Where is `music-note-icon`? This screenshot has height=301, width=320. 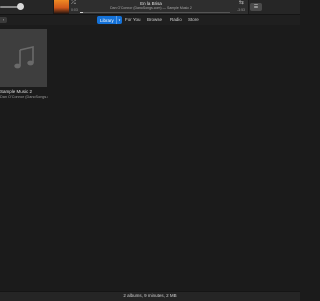 music-note-icon is located at coordinates (23, 57).